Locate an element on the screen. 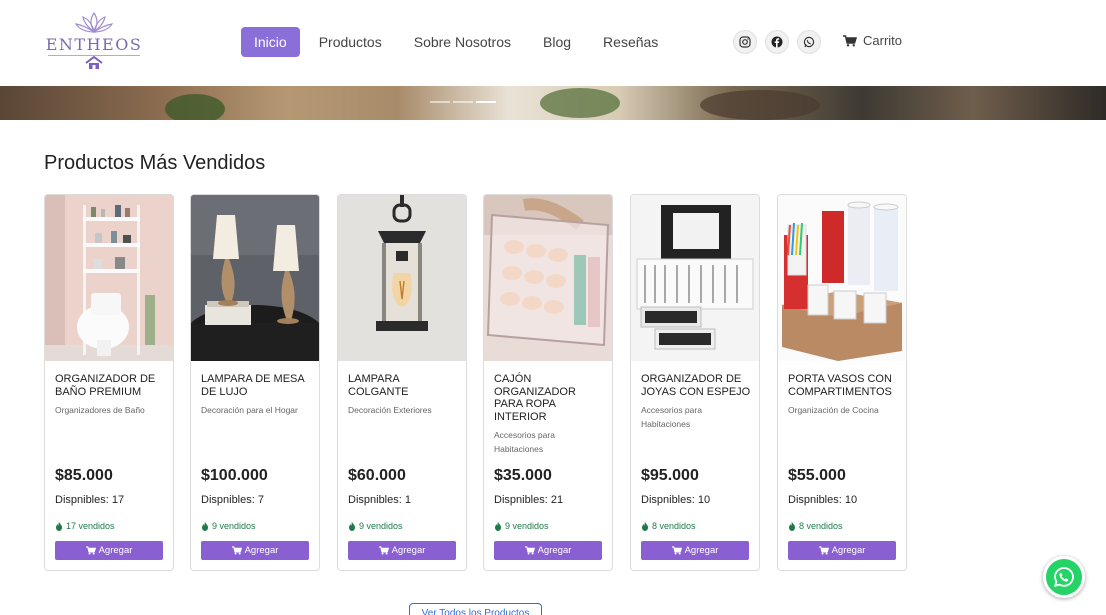  hero-carousel is located at coordinates (553, 103).